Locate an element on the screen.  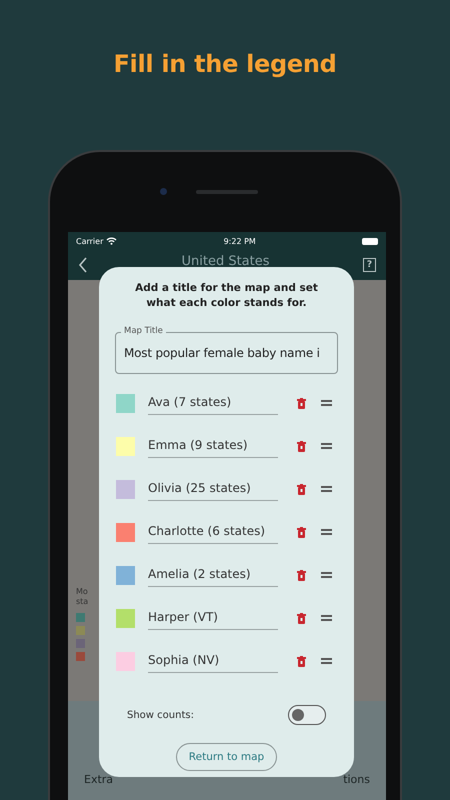
tab-label: tions is located at coordinates (356, 779).